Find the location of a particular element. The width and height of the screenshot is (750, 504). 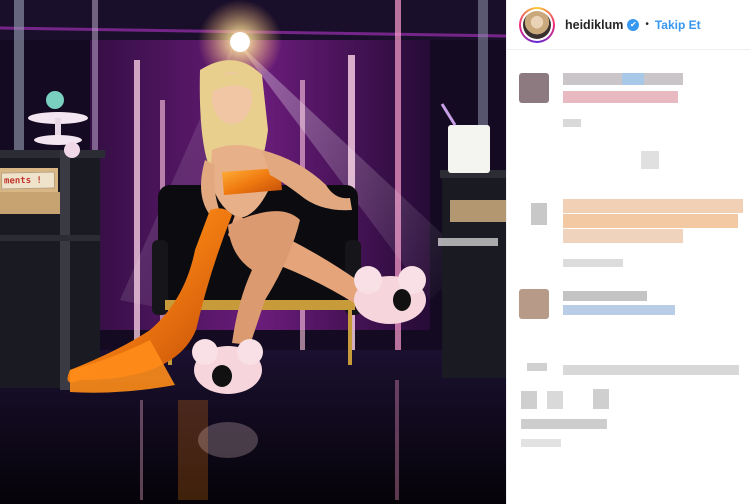

post-header: heidiklum ✔ • Takip Et is located at coordinates (628, 25).